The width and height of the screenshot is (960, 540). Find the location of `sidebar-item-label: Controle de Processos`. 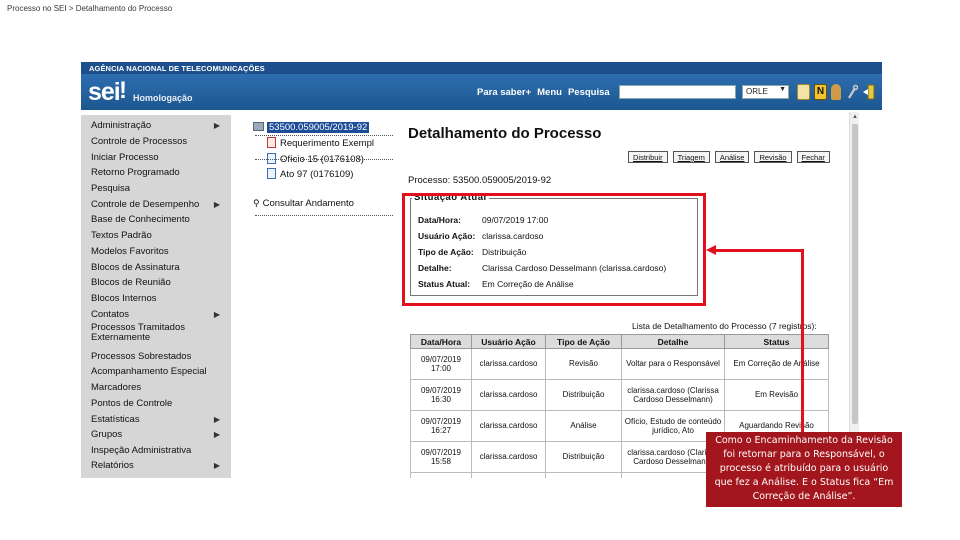

sidebar-item-label: Controle de Processos is located at coordinates (139, 141).